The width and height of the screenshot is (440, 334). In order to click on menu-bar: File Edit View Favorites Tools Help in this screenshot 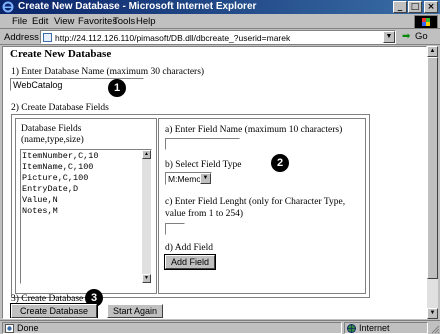, I will do `click(220, 21)`.